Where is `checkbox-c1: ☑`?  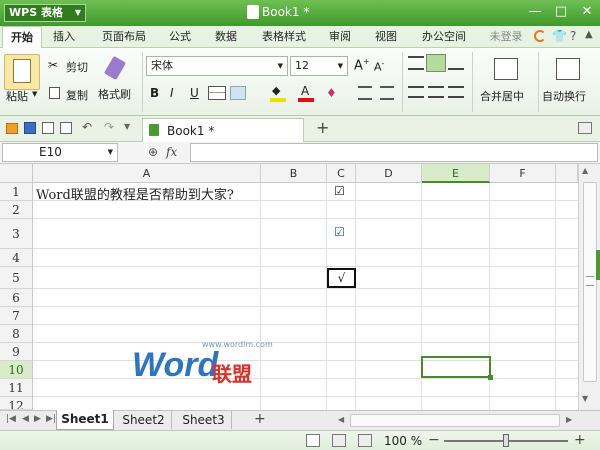
checkbox-c1: ☑ is located at coordinates (339, 191).